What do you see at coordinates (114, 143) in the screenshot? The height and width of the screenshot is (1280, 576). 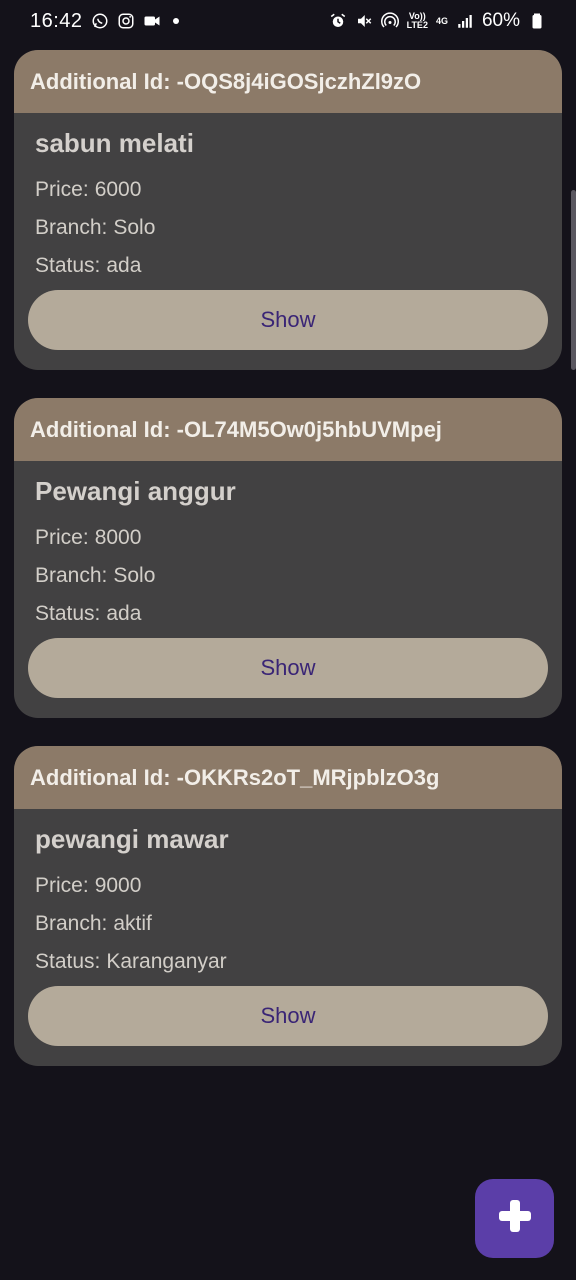 I see `item-name: sabun melati` at bounding box center [114, 143].